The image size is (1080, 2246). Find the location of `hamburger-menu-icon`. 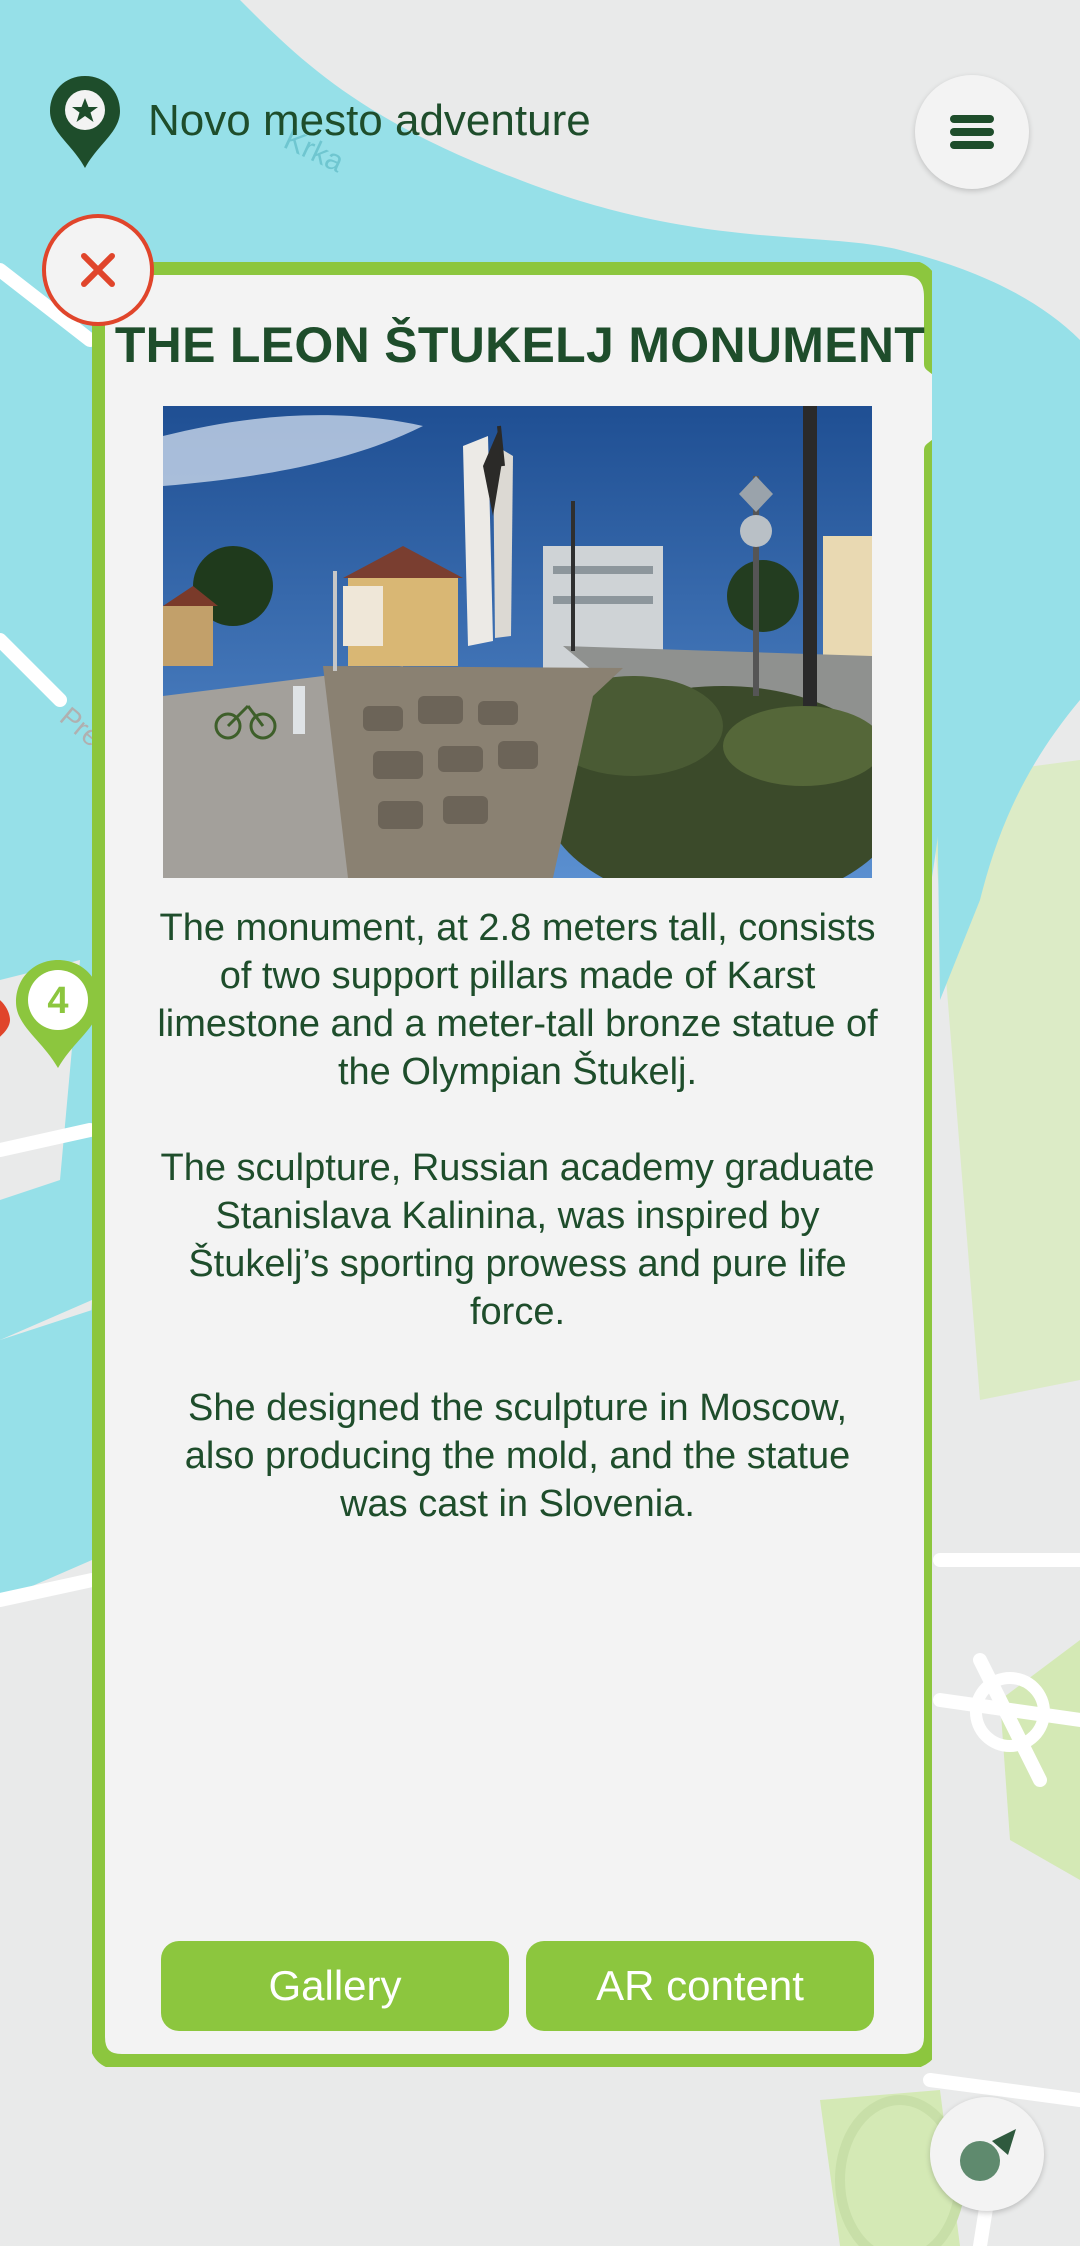

hamburger-menu-icon is located at coordinates (972, 132).